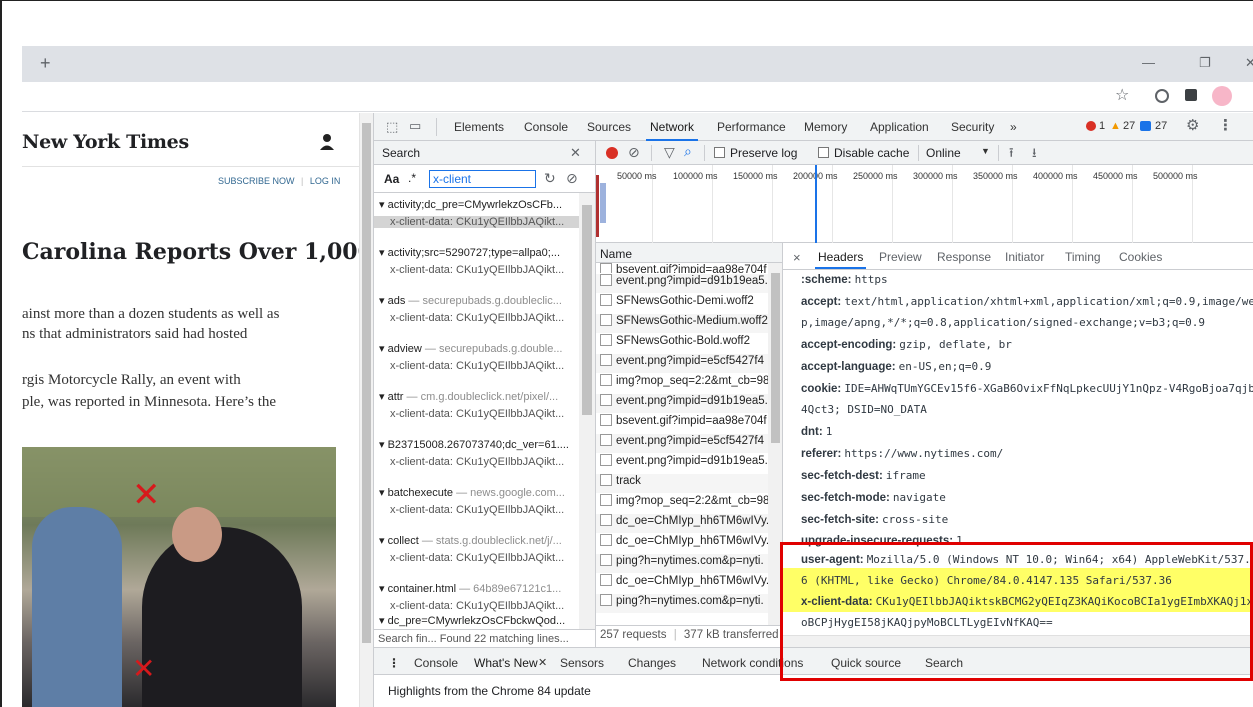  What do you see at coordinates (840, 259) in the screenshot?
I see `tab-headers: Headers` at bounding box center [840, 259].